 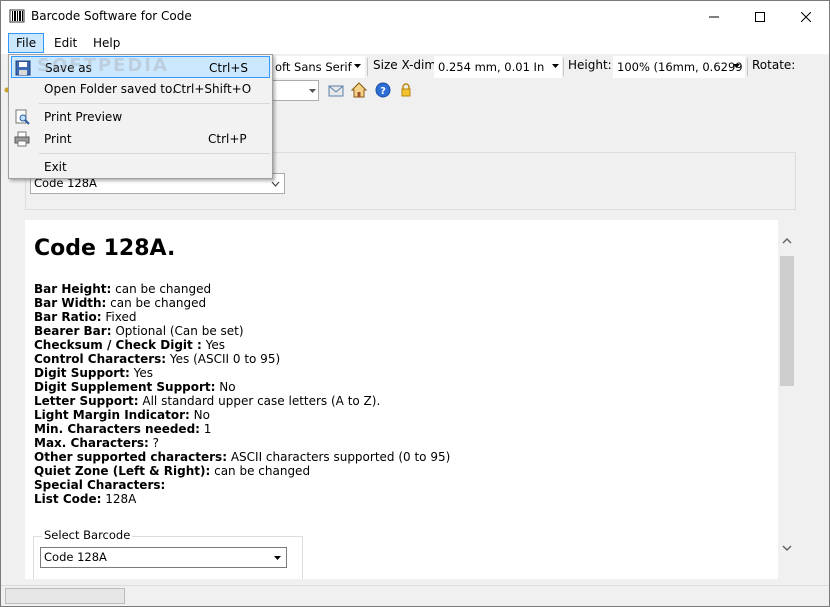 What do you see at coordinates (82, 373) in the screenshot?
I see `property-name: Digit Support:` at bounding box center [82, 373].